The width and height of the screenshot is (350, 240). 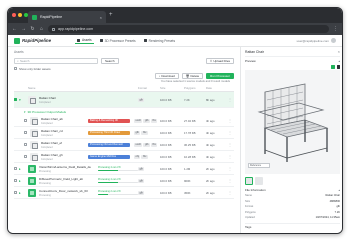 What do you see at coordinates (124, 111) in the screenshot?
I see `output-group-header: ▾ 3D Processor Output Models` at bounding box center [124, 111].